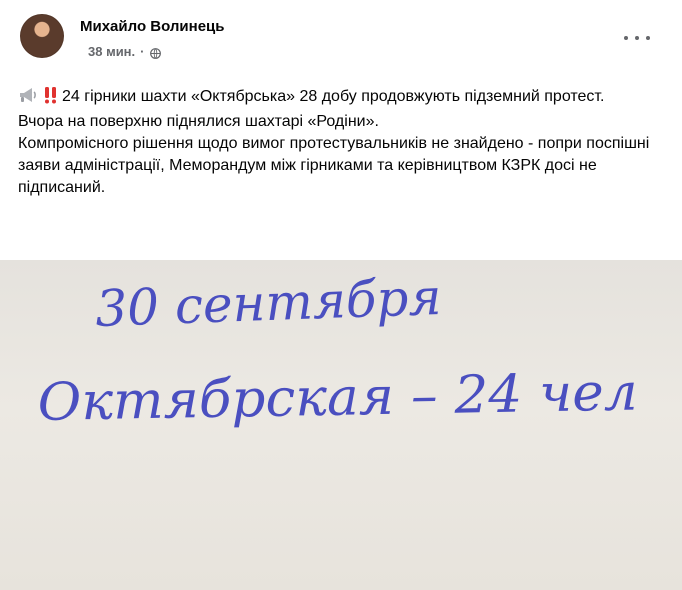 This screenshot has height=590, width=682. I want to click on post-meta: 38 мин. ·, so click(124, 51).